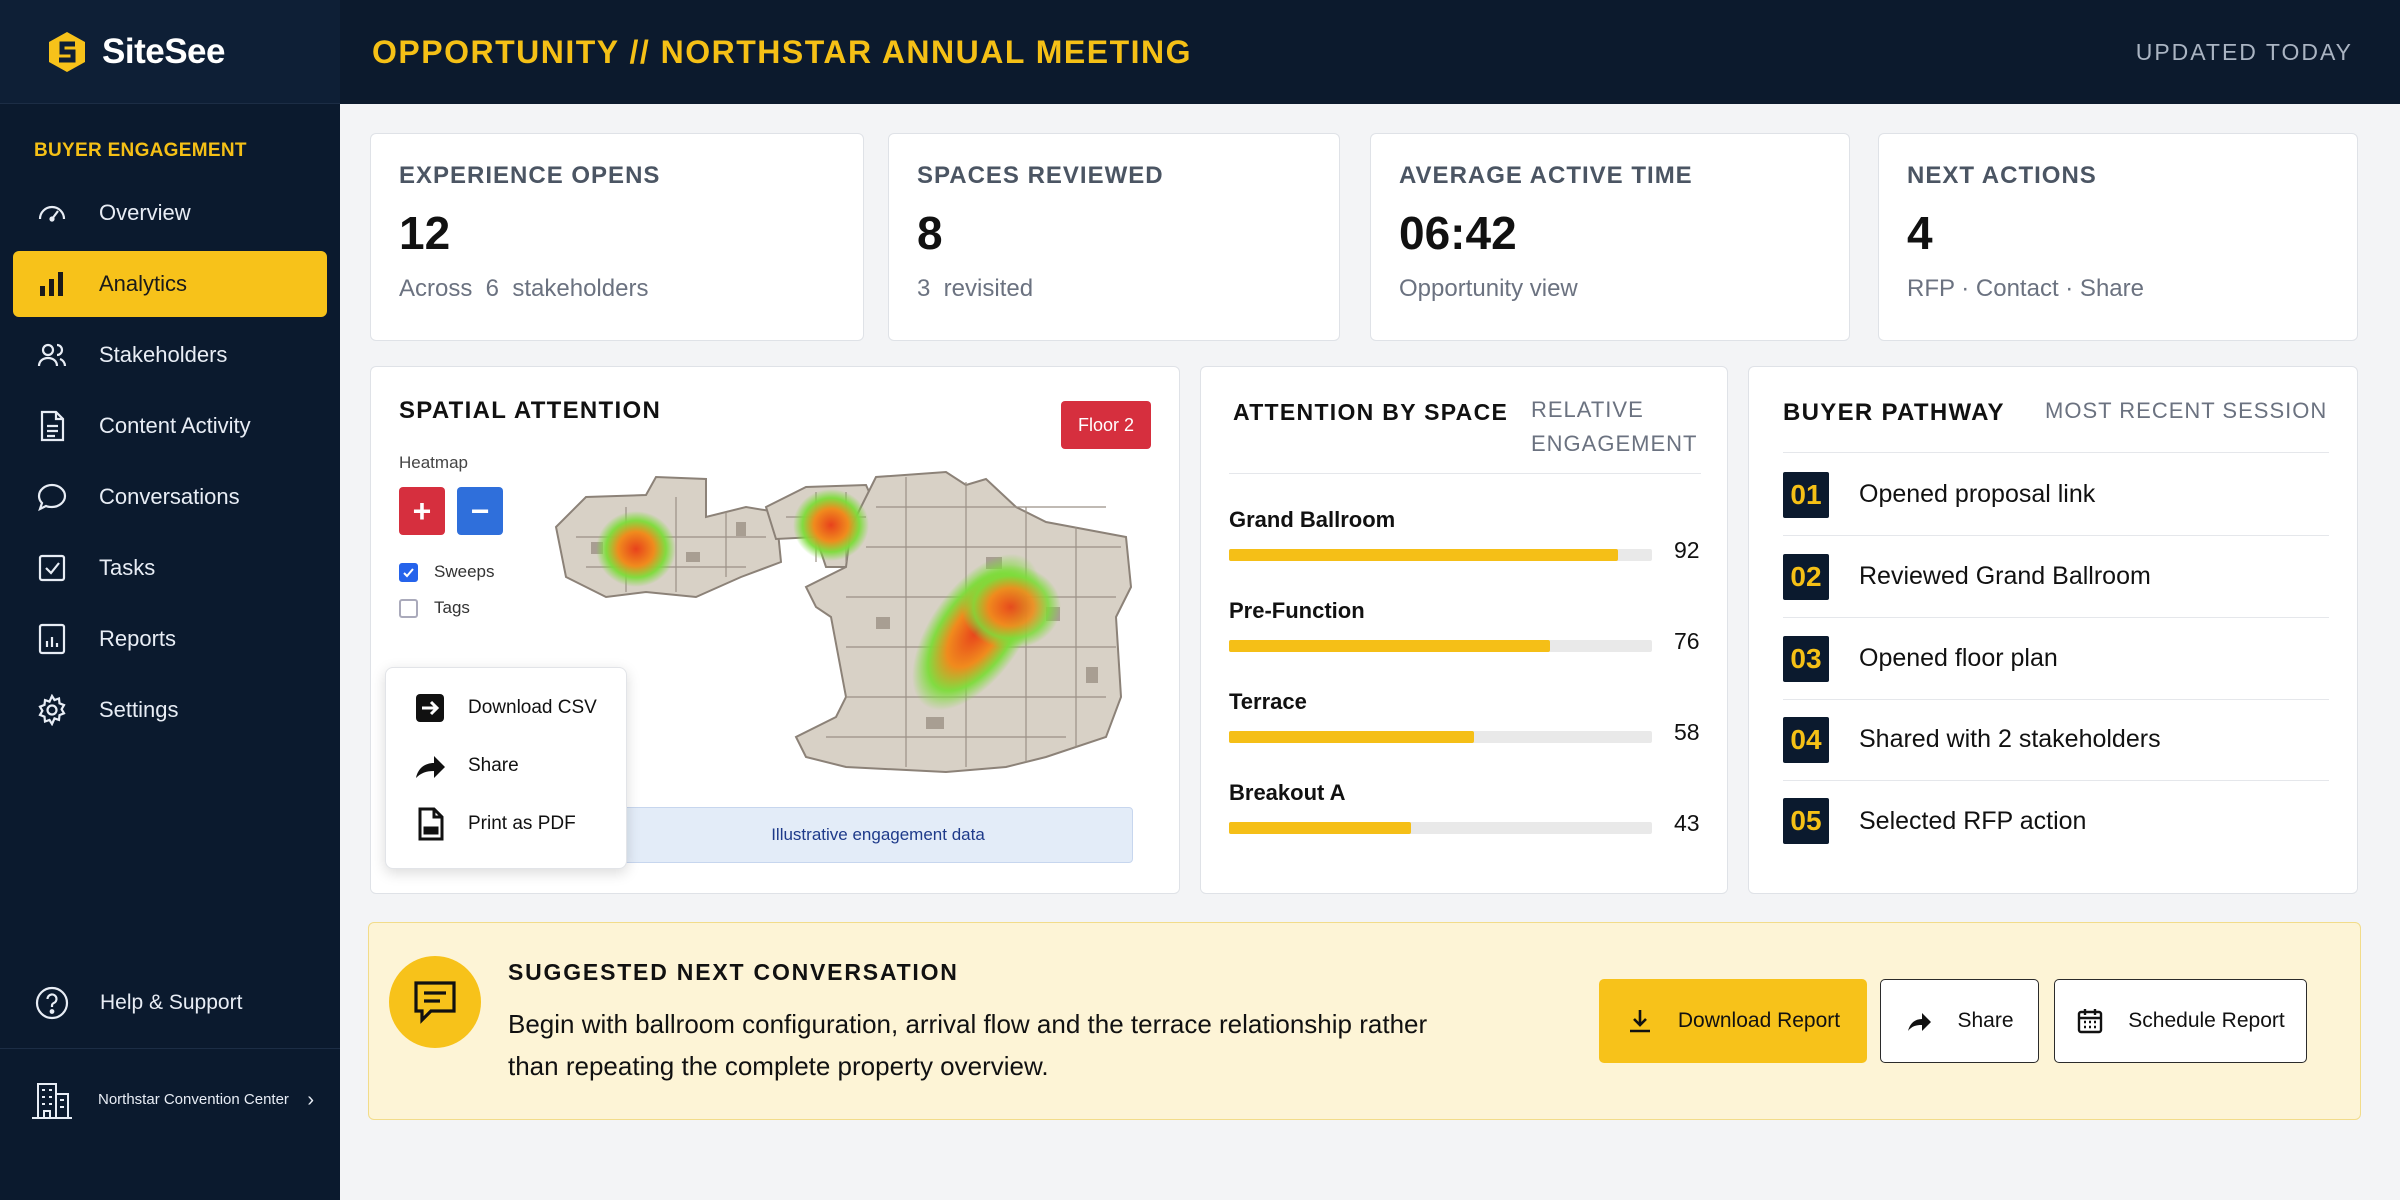  What do you see at coordinates (52, 497) in the screenshot?
I see `chat-icon` at bounding box center [52, 497].